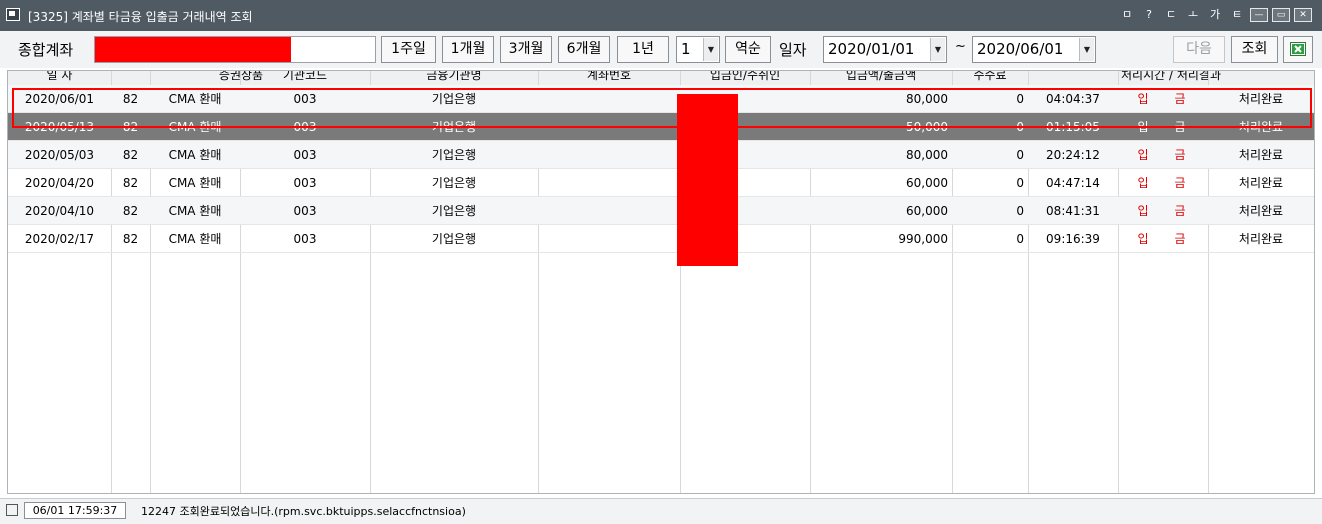 The image size is (1322, 524). I want to click on window-icon, so click(13, 14).